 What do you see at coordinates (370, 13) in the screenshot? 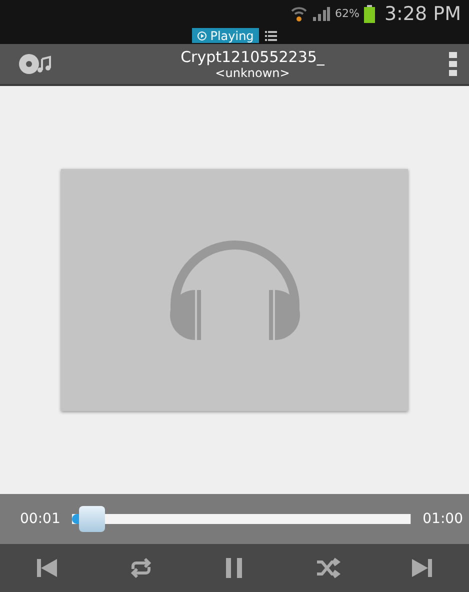
I see `battery-icon` at bounding box center [370, 13].